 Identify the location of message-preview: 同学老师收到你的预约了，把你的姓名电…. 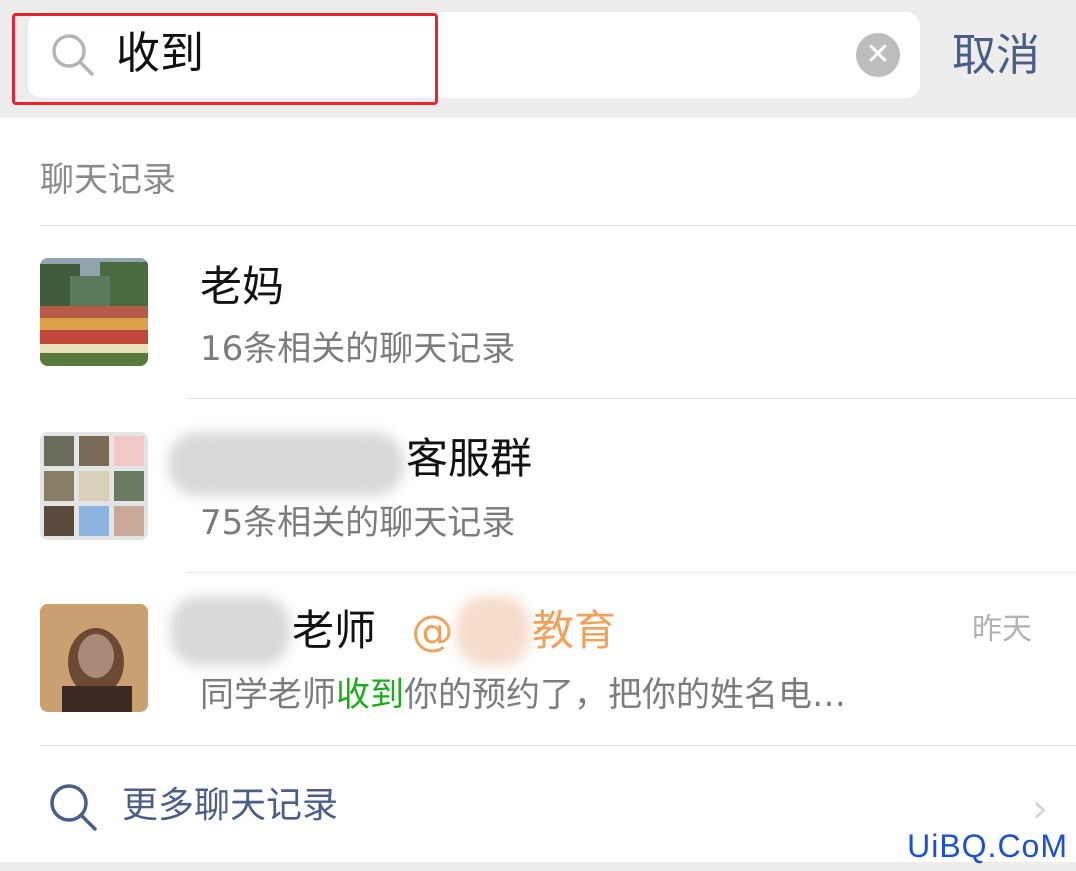
(523, 695).